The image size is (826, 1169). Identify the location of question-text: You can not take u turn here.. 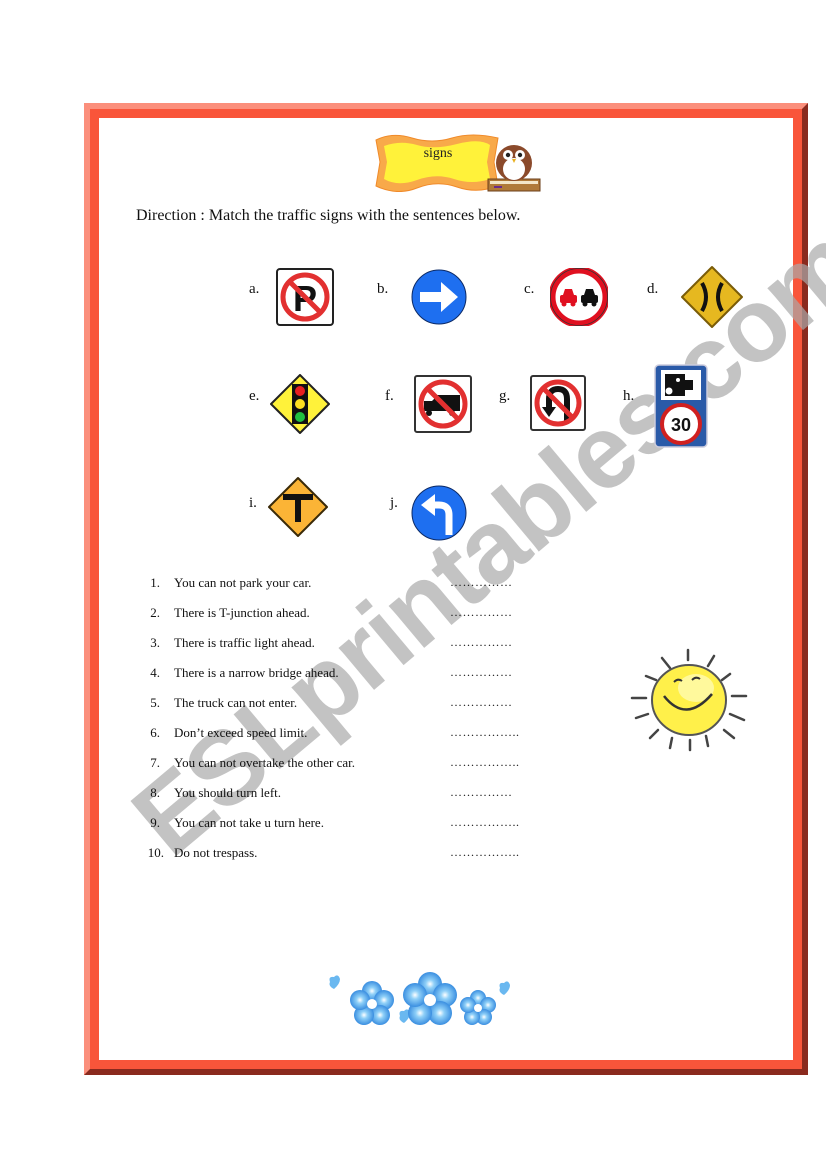
(249, 822).